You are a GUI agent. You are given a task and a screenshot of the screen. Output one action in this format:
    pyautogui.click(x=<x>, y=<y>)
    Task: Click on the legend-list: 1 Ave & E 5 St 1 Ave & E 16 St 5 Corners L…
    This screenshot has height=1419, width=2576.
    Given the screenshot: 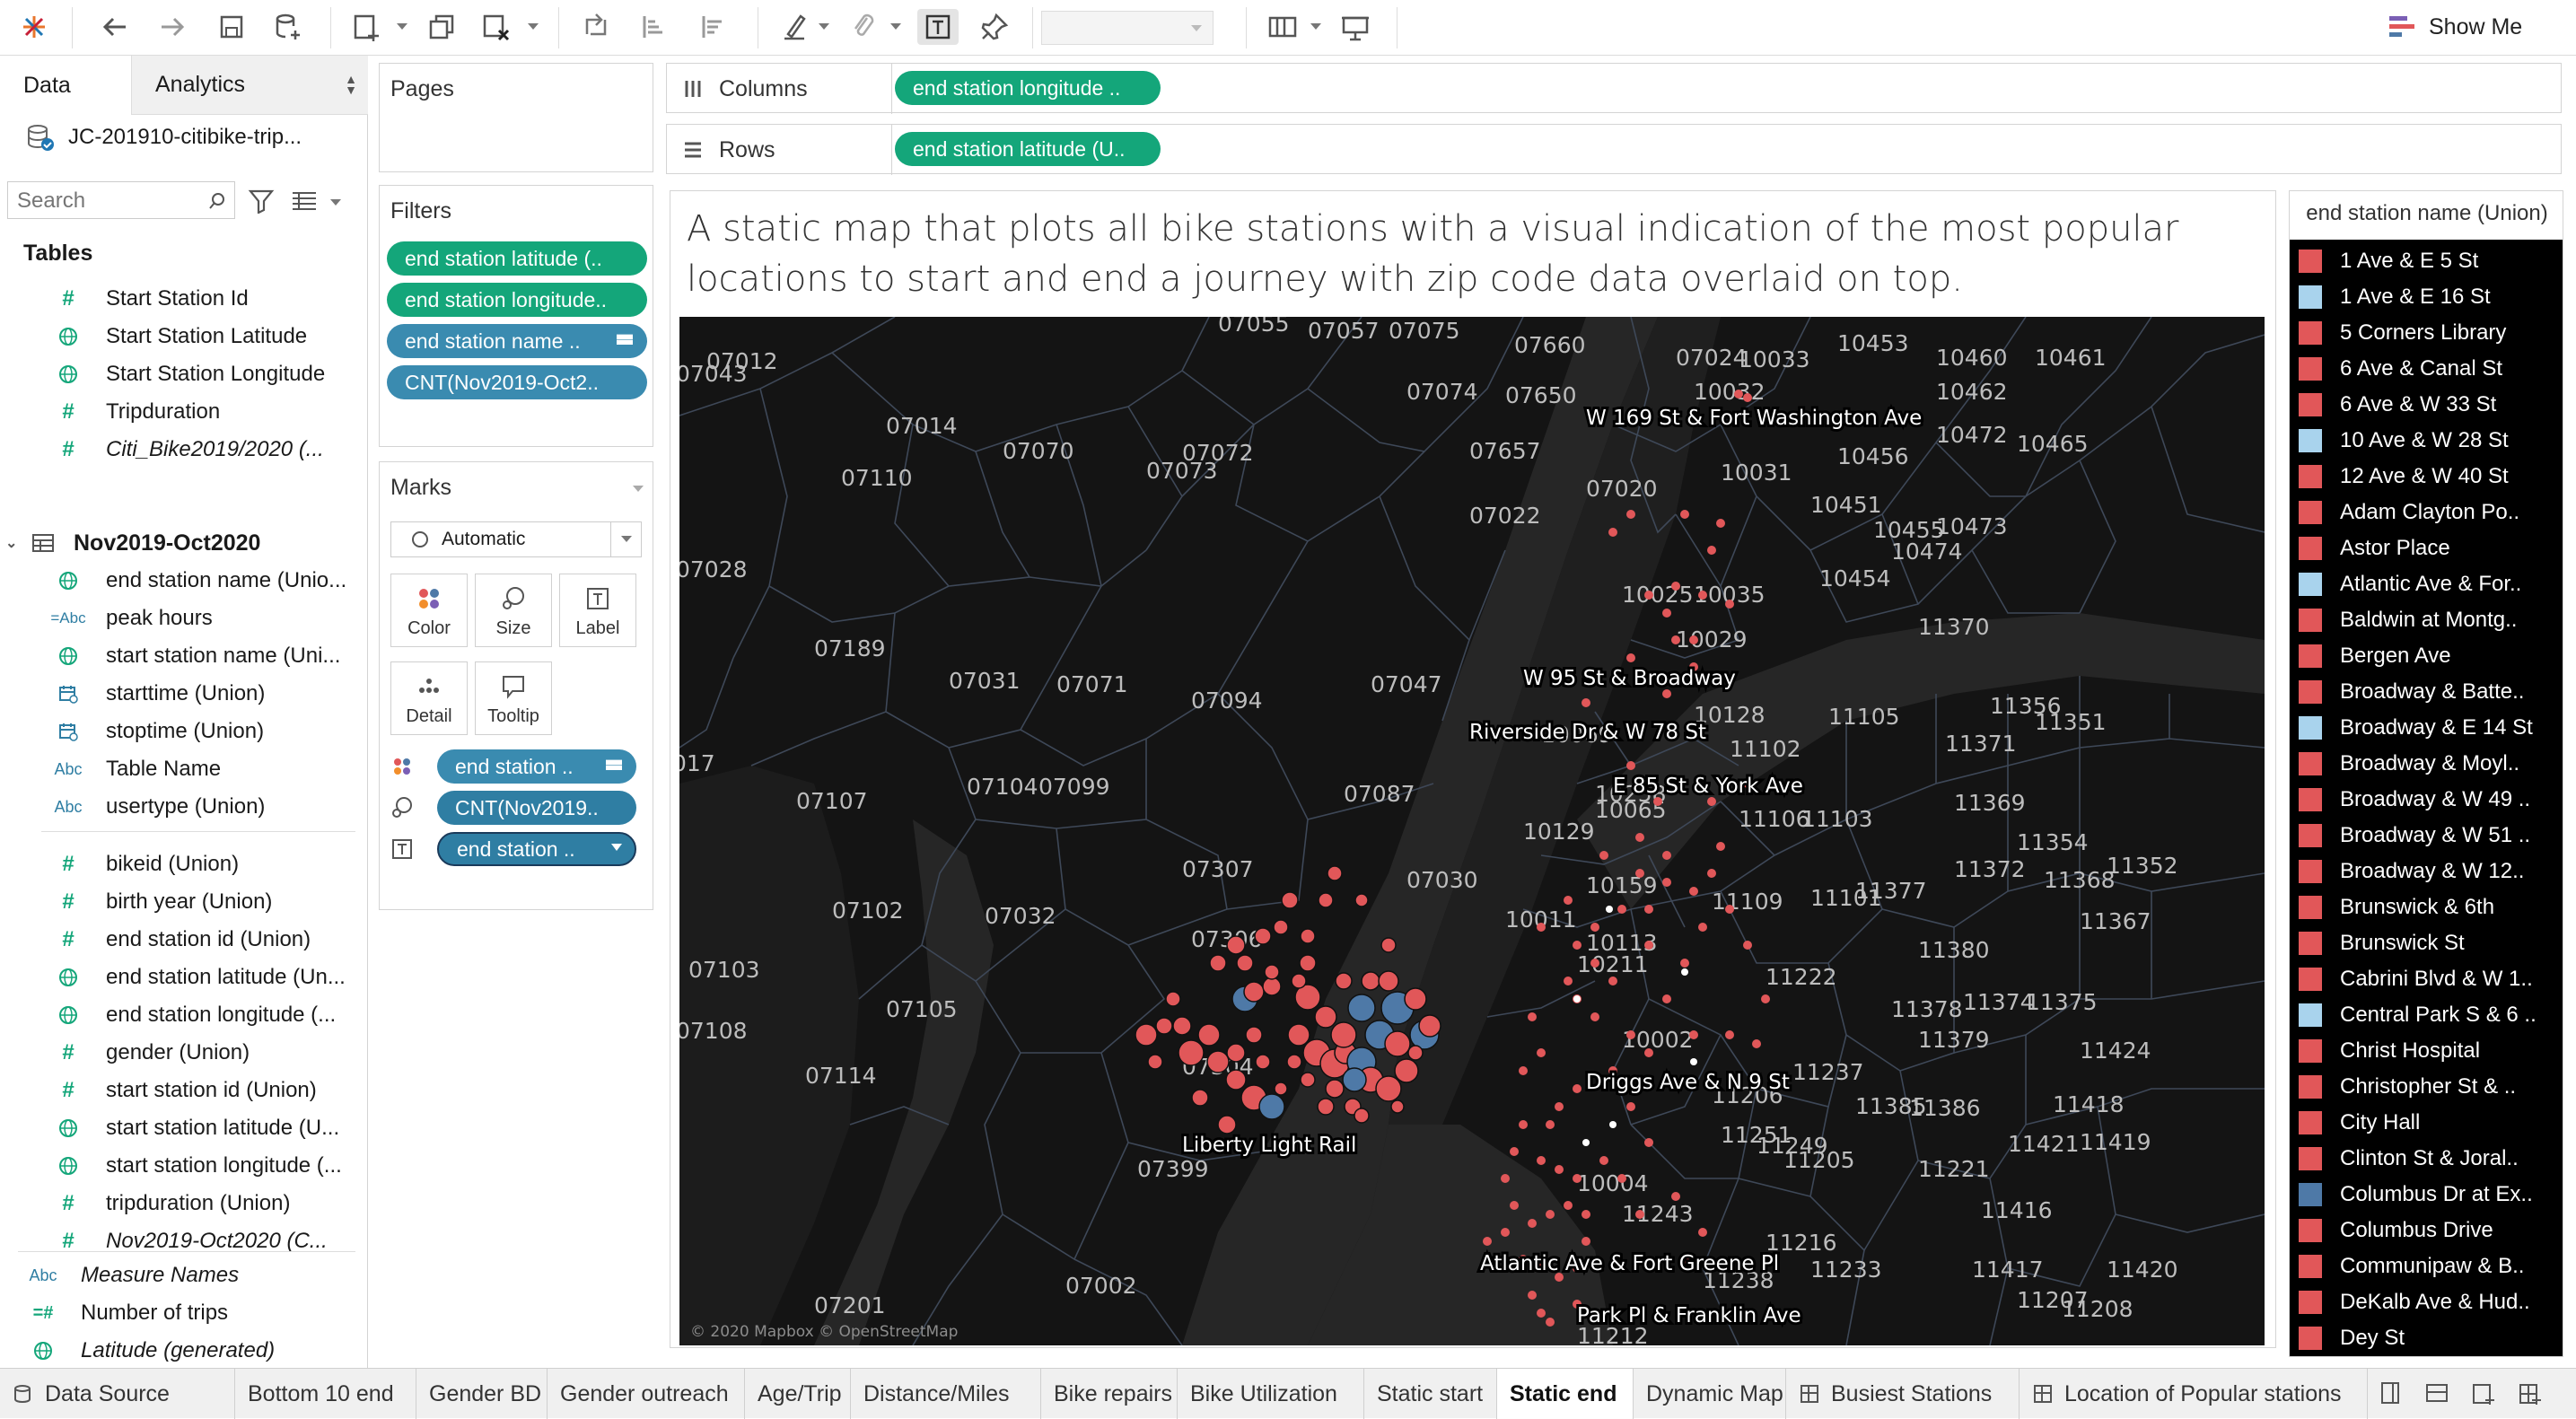 What is the action you would take?
    pyautogui.click(x=2426, y=798)
    